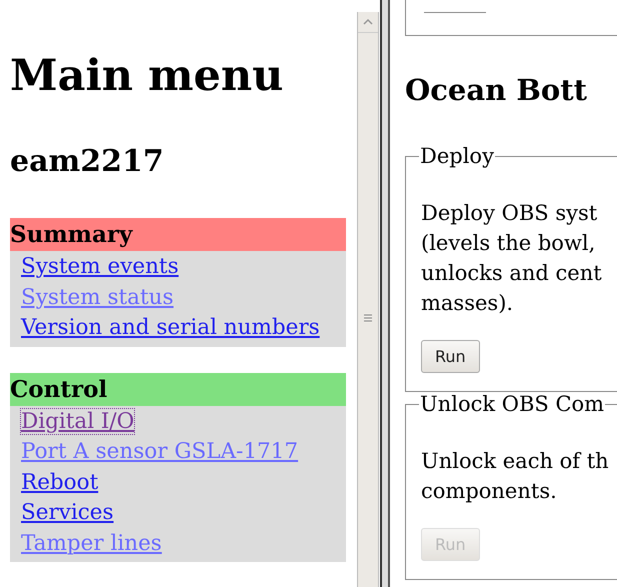 The image size is (617, 587). Describe the element at coordinates (67, 512) in the screenshot. I see `menu-link: Services` at that location.